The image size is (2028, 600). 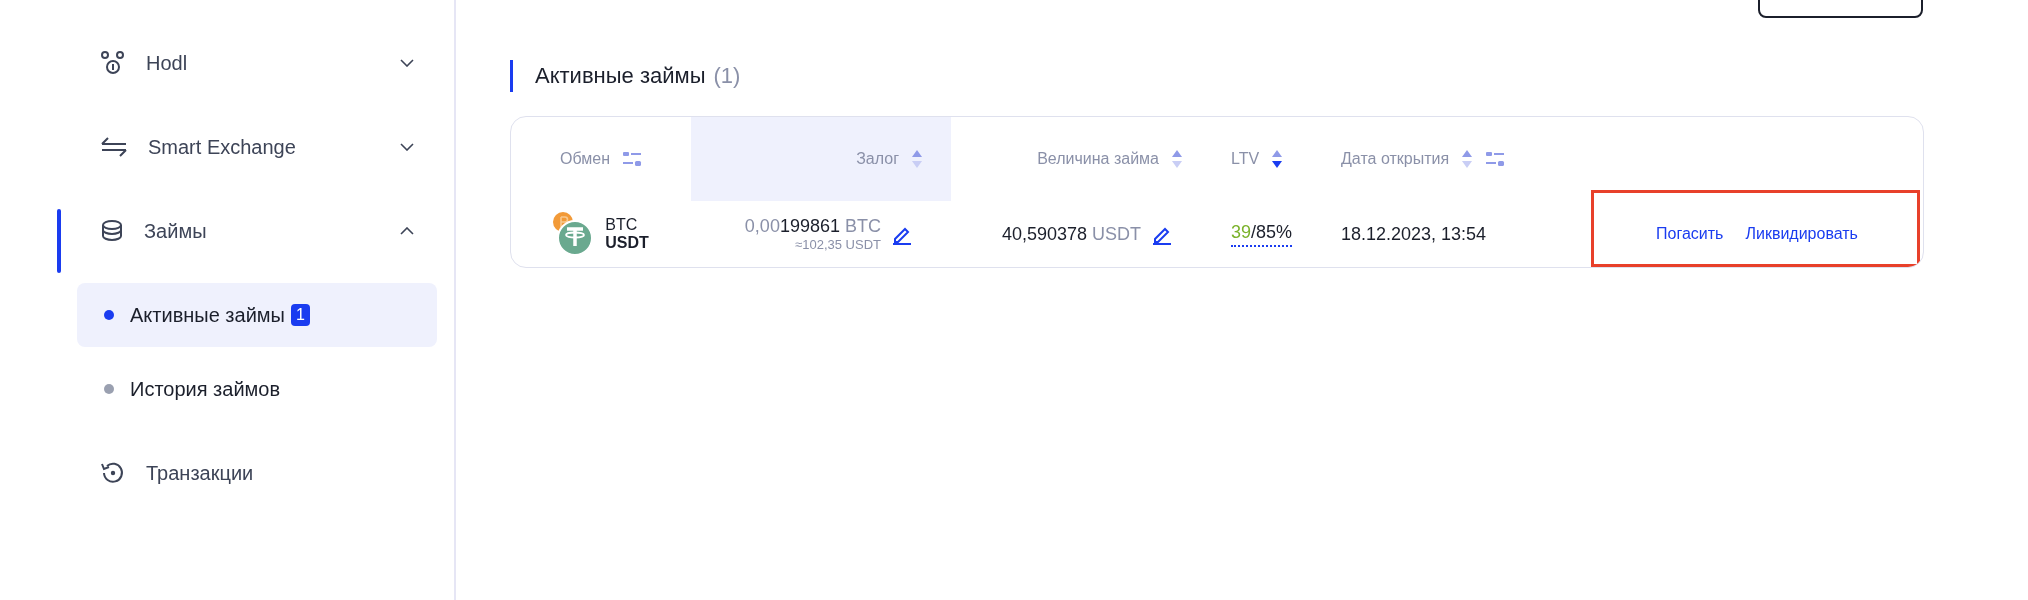 I want to click on sidebar-subitem: Активные займы 1, so click(x=257, y=315).